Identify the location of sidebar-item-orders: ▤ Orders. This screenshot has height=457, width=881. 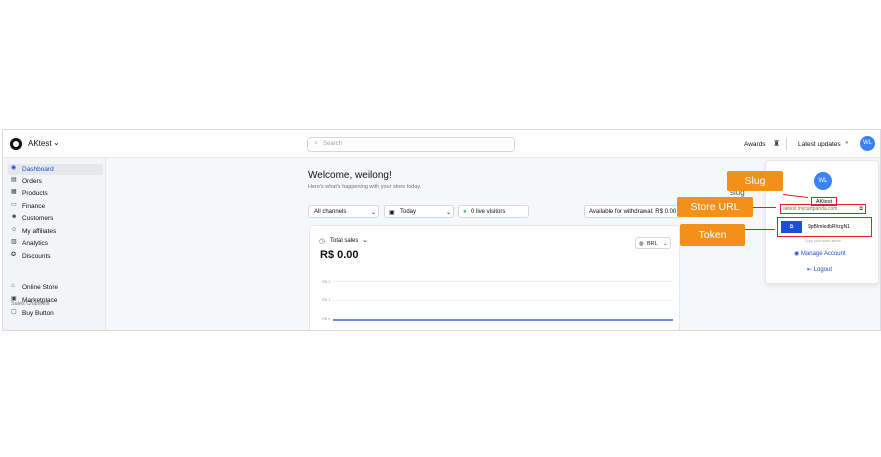
(55, 181).